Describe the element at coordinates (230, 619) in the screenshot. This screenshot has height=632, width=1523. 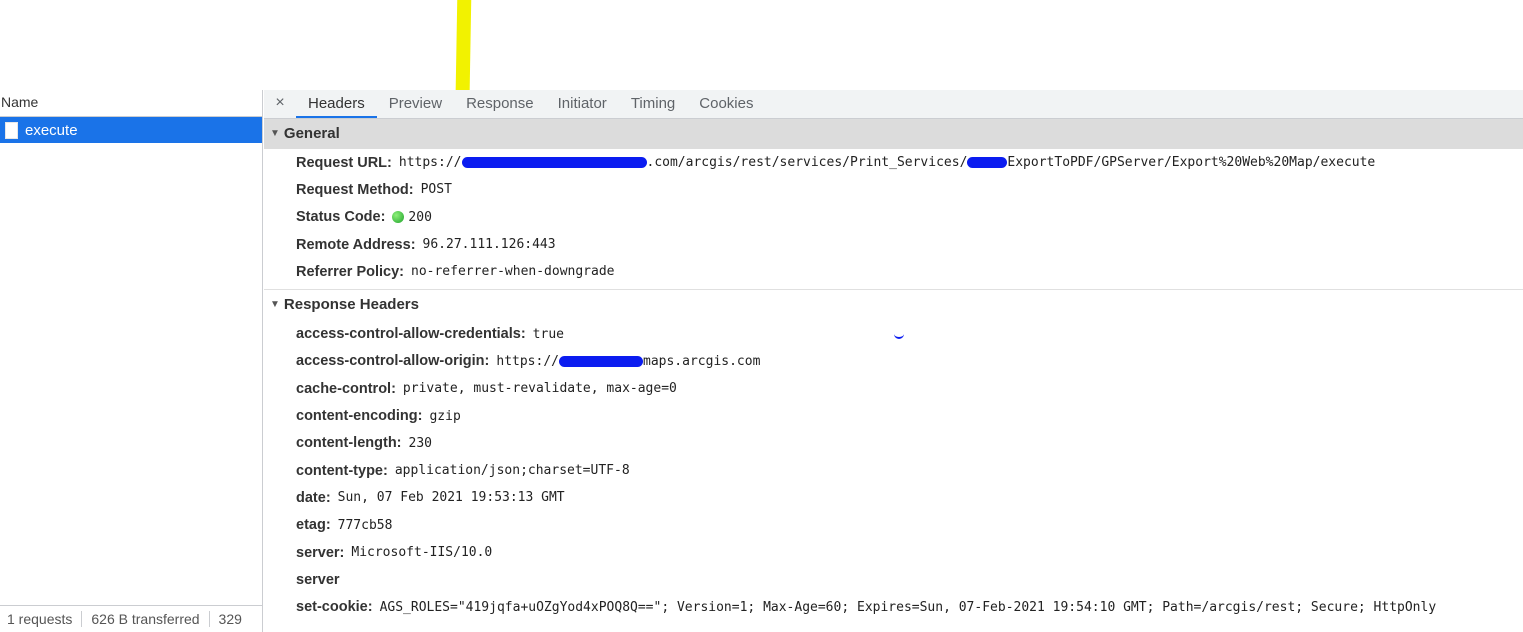
I see `resource-size-truncated: 329` at that location.